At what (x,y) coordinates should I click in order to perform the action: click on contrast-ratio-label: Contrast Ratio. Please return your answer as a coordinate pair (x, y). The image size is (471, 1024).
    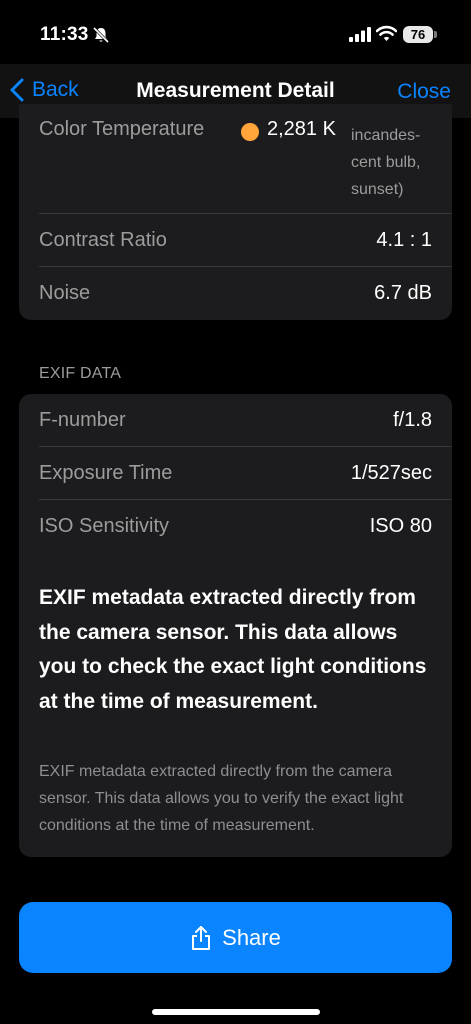
    Looking at the image, I should click on (103, 239).